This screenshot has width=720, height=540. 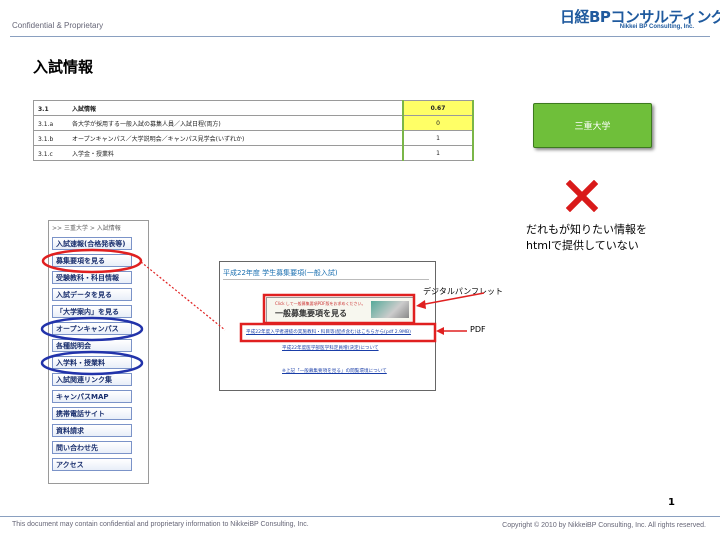 I want to click on header-divider, so click(x=360, y=36).